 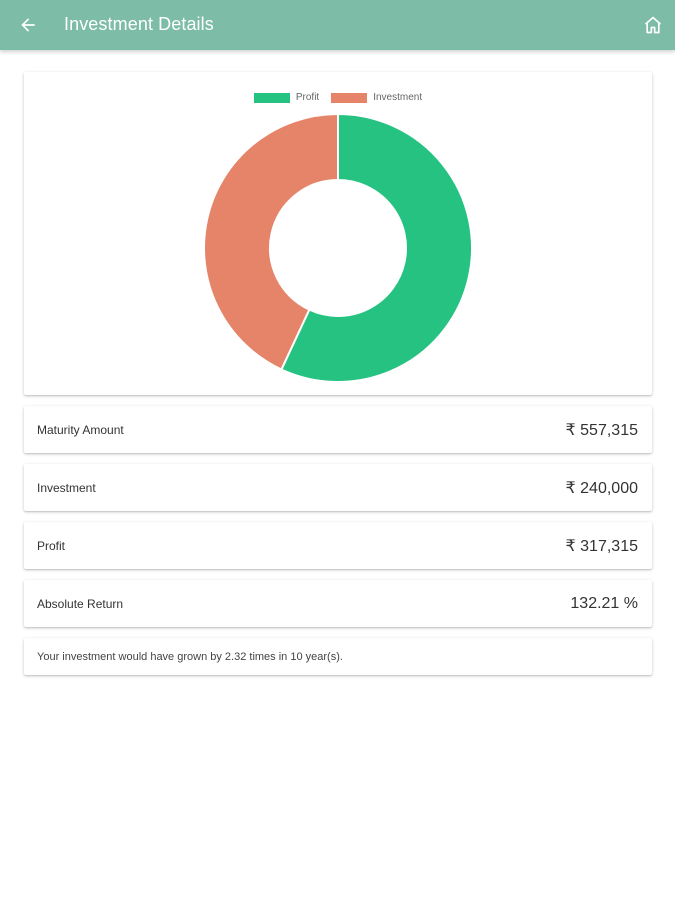 I want to click on detail-row: Investment ₹ 240,000, so click(x=338, y=487).